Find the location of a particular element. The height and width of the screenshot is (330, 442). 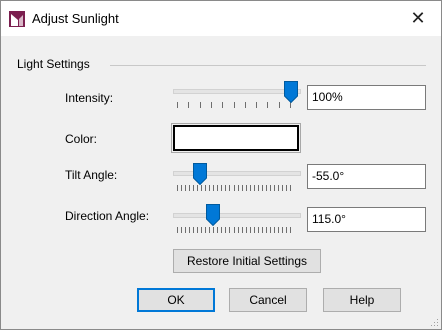

direction-angle-input: 115.0° is located at coordinates (366, 219).